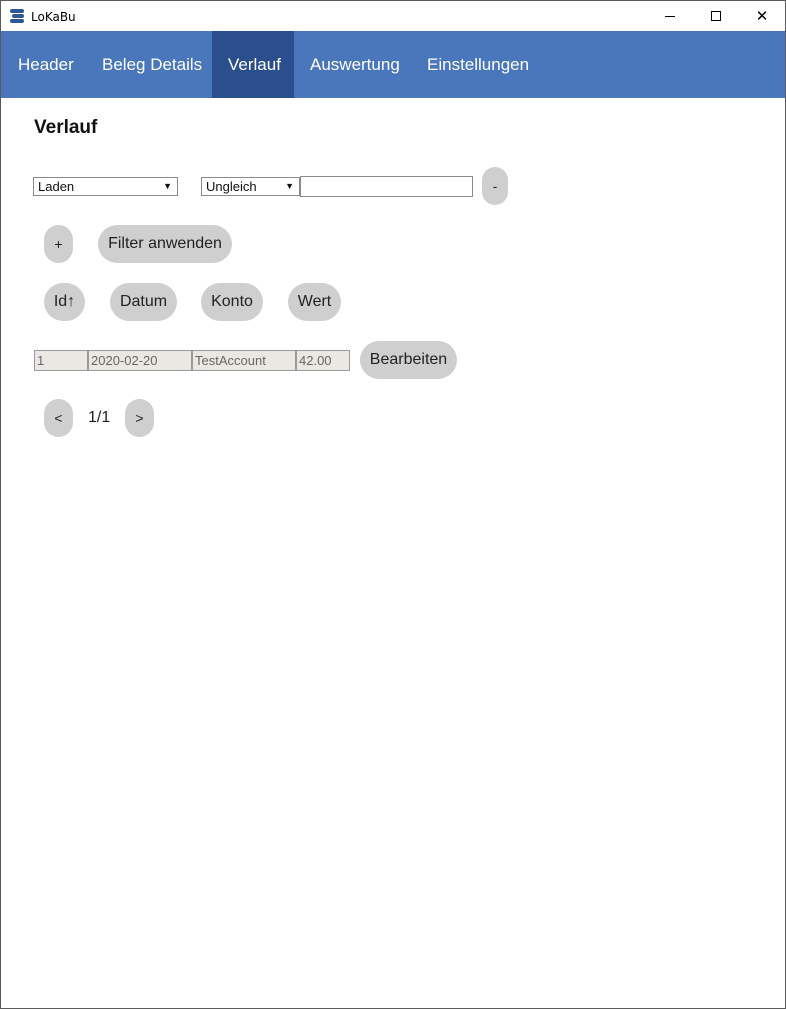  I want to click on apply-filter-button: Filter anwenden, so click(165, 244).